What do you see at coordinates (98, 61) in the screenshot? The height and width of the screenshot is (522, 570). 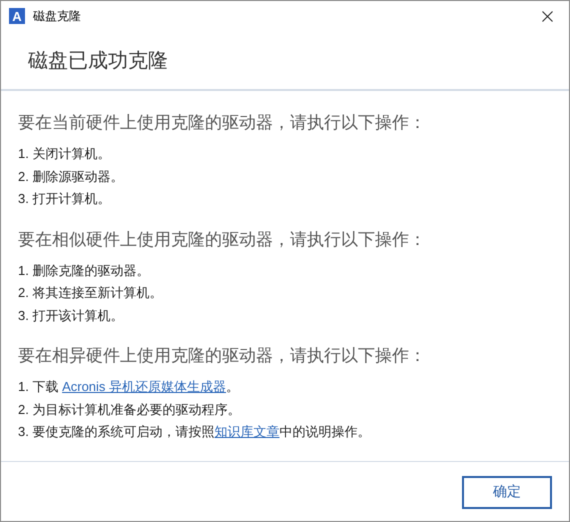 I see `dialog-heading: 磁盘已成功克隆` at bounding box center [98, 61].